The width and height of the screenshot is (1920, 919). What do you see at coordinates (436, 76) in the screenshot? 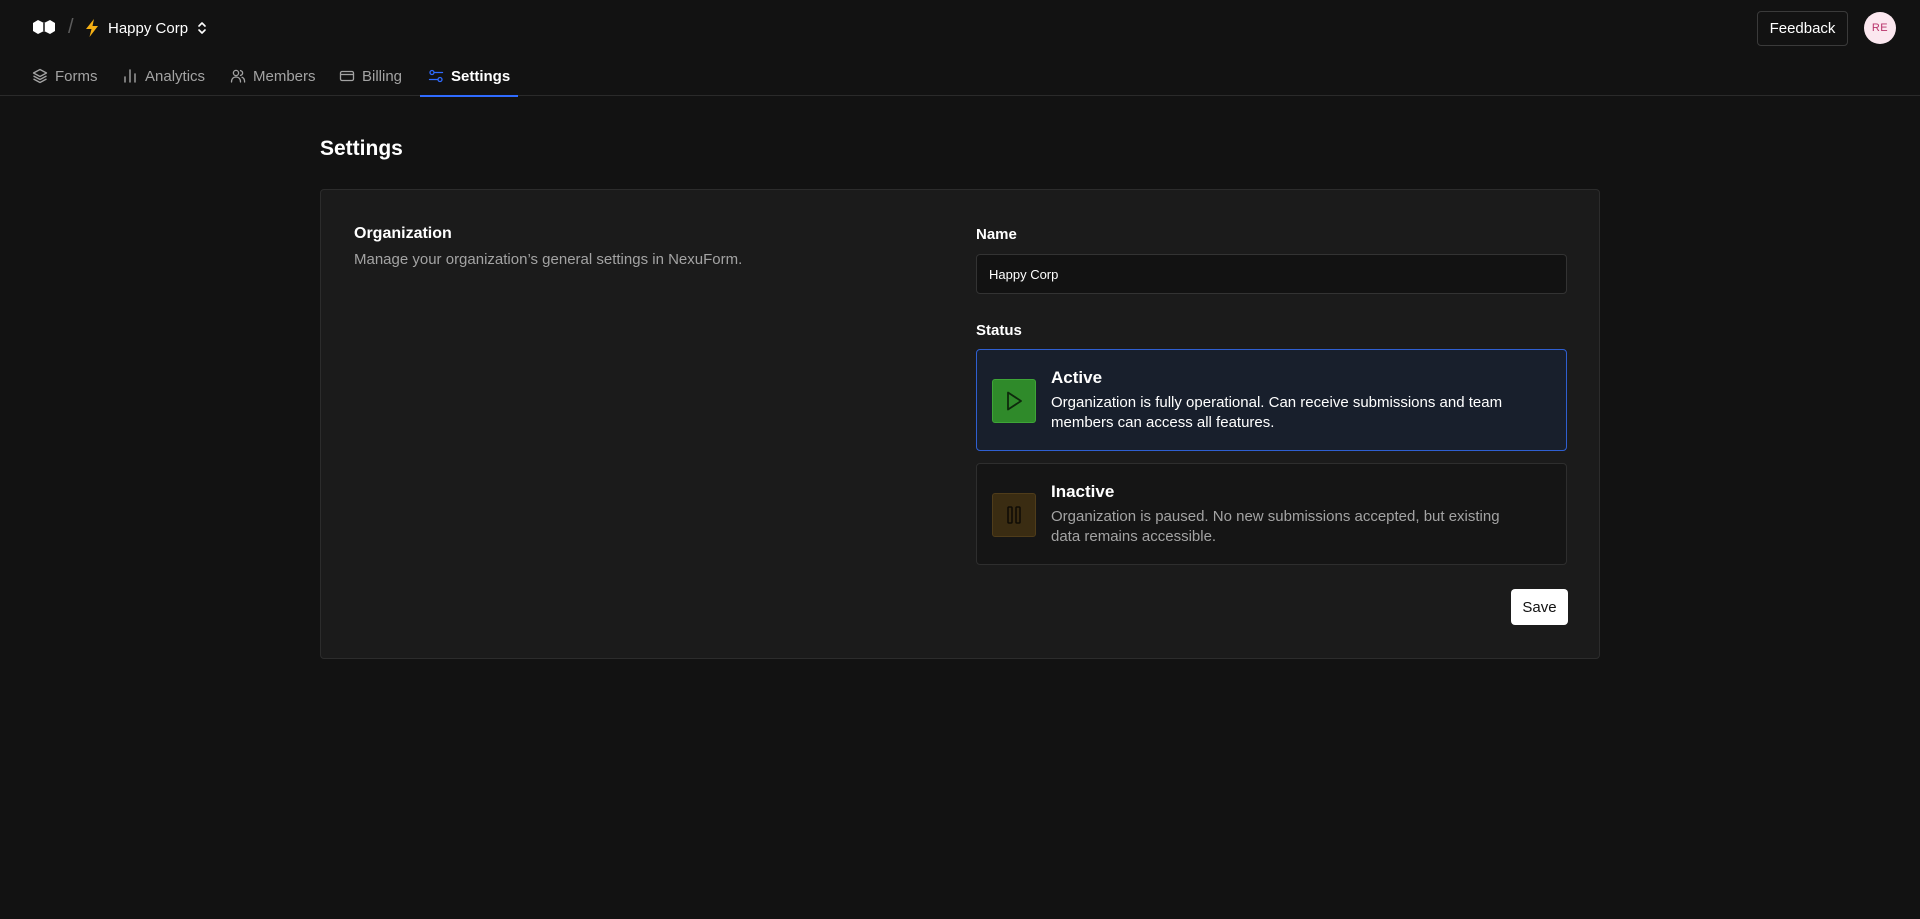
I see `sliders-icon` at bounding box center [436, 76].